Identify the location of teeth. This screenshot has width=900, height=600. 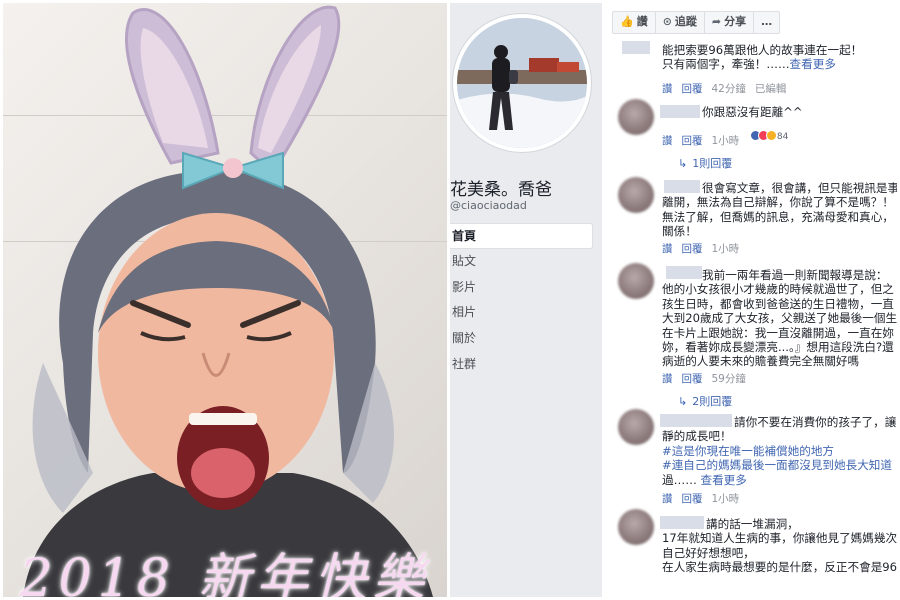
(223, 419).